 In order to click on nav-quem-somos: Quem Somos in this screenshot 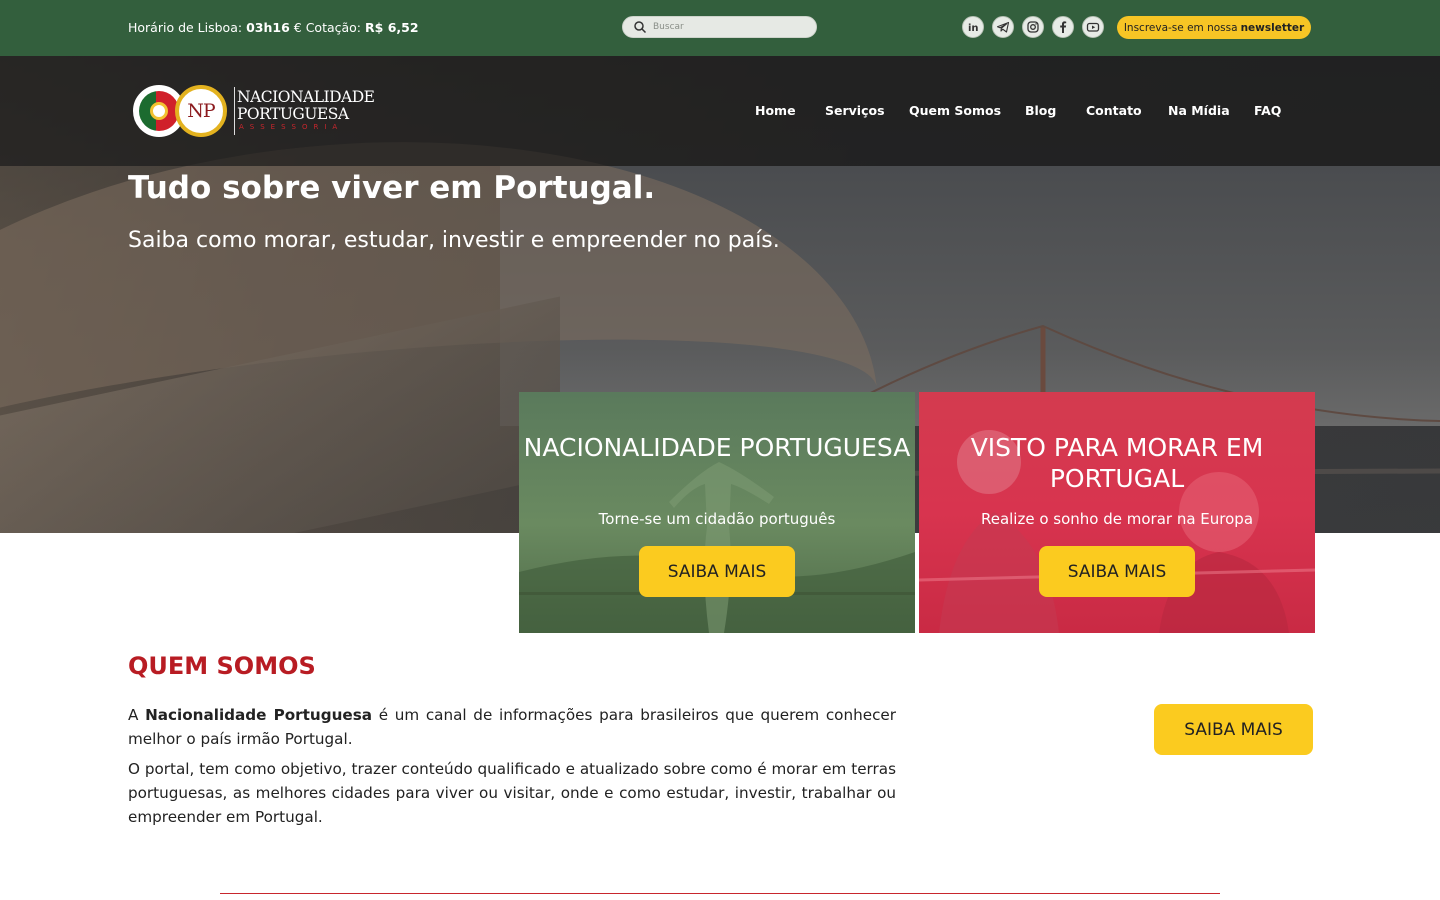, I will do `click(955, 110)`.